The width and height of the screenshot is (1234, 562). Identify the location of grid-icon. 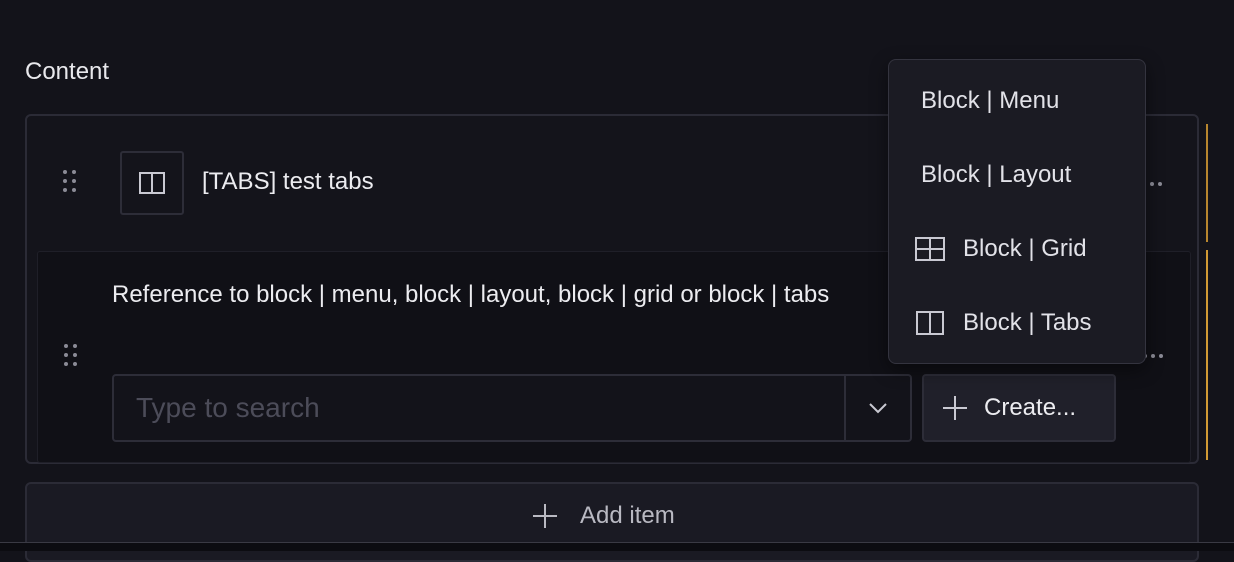
(930, 249).